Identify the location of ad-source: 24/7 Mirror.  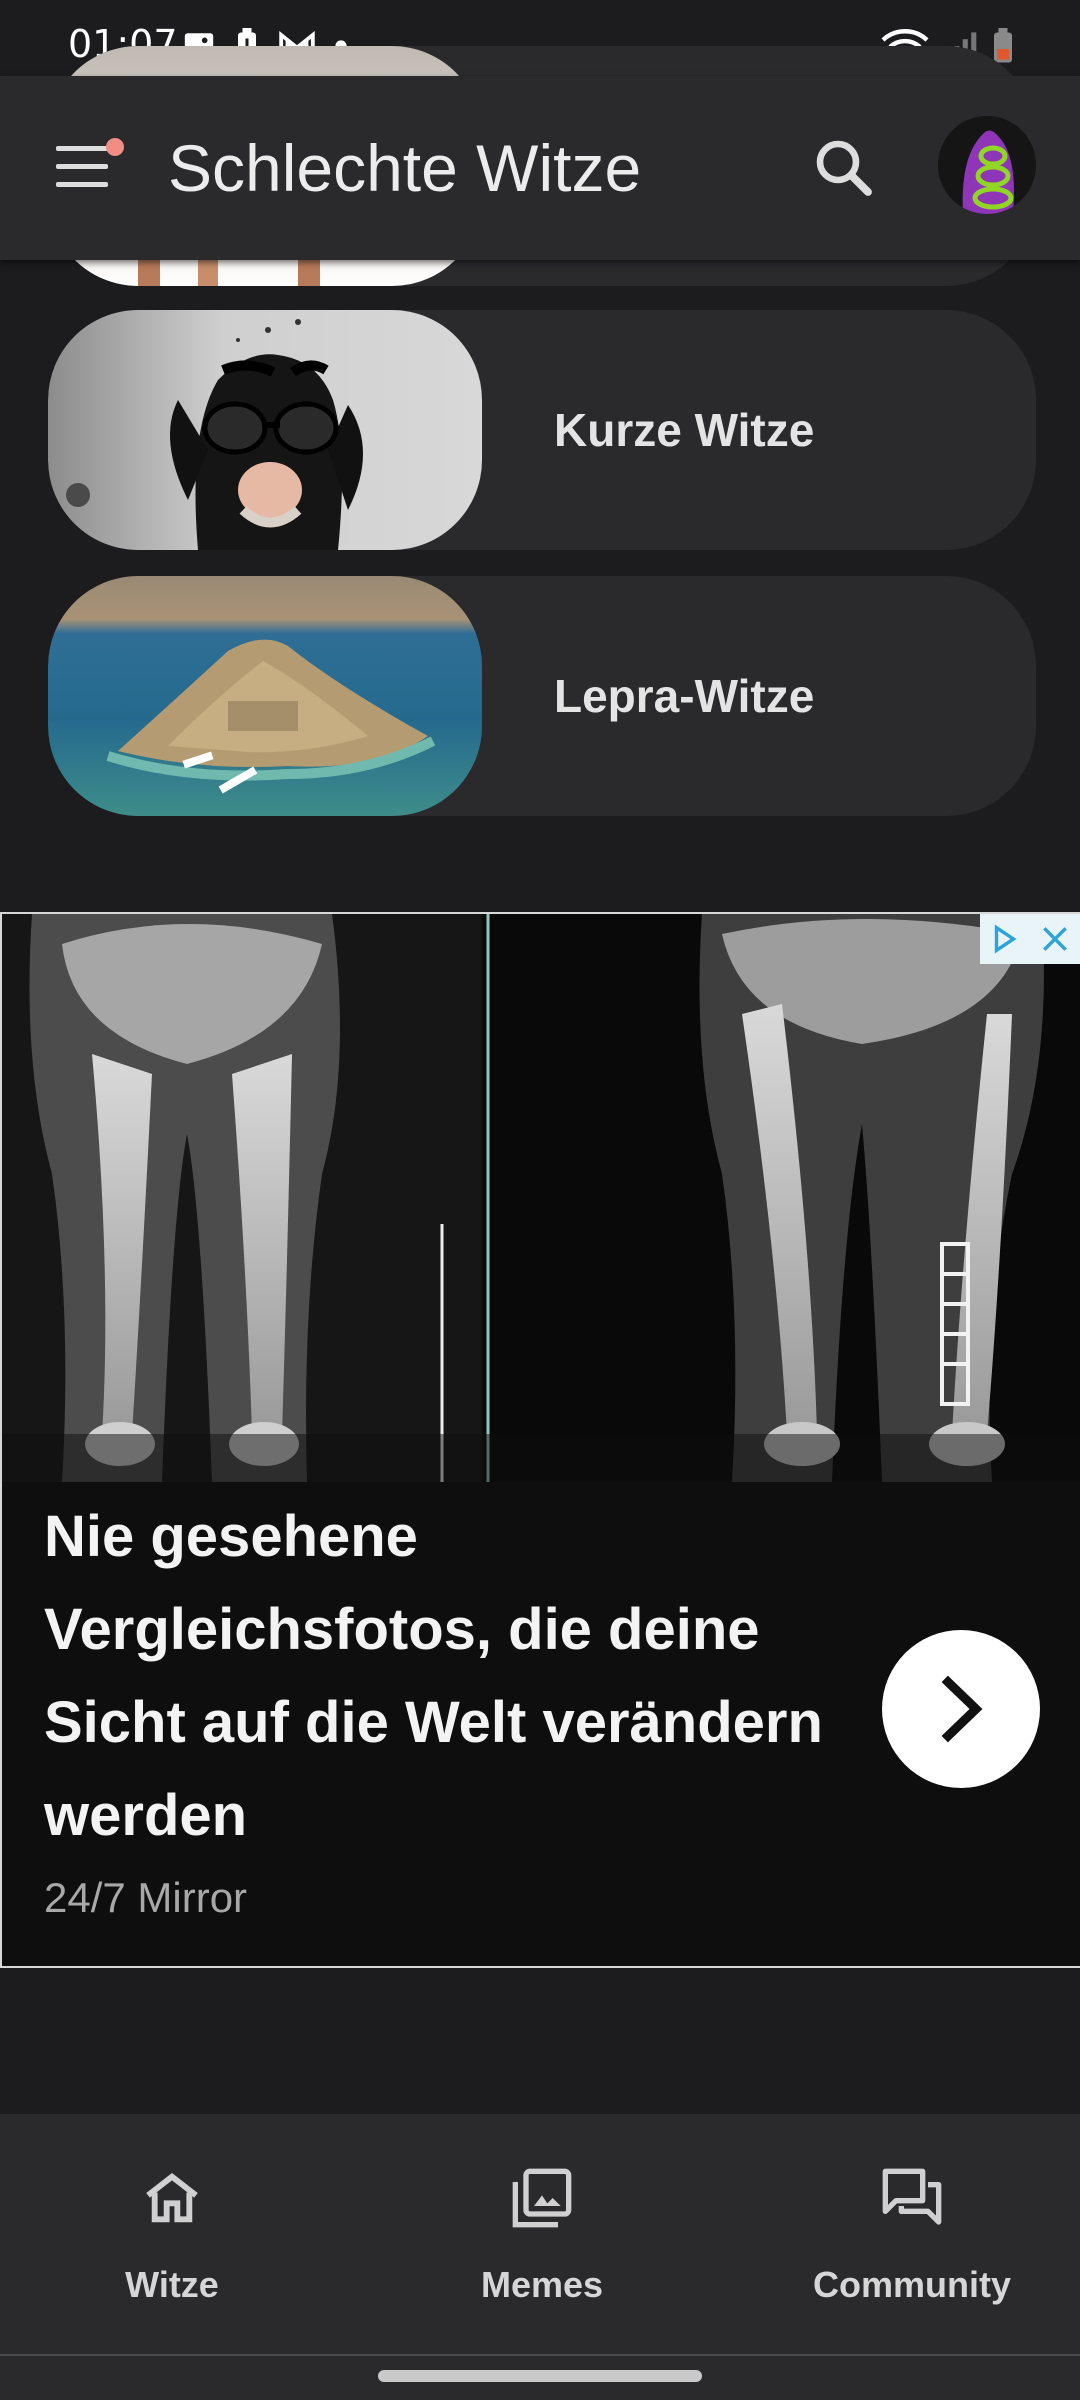
(146, 1897).